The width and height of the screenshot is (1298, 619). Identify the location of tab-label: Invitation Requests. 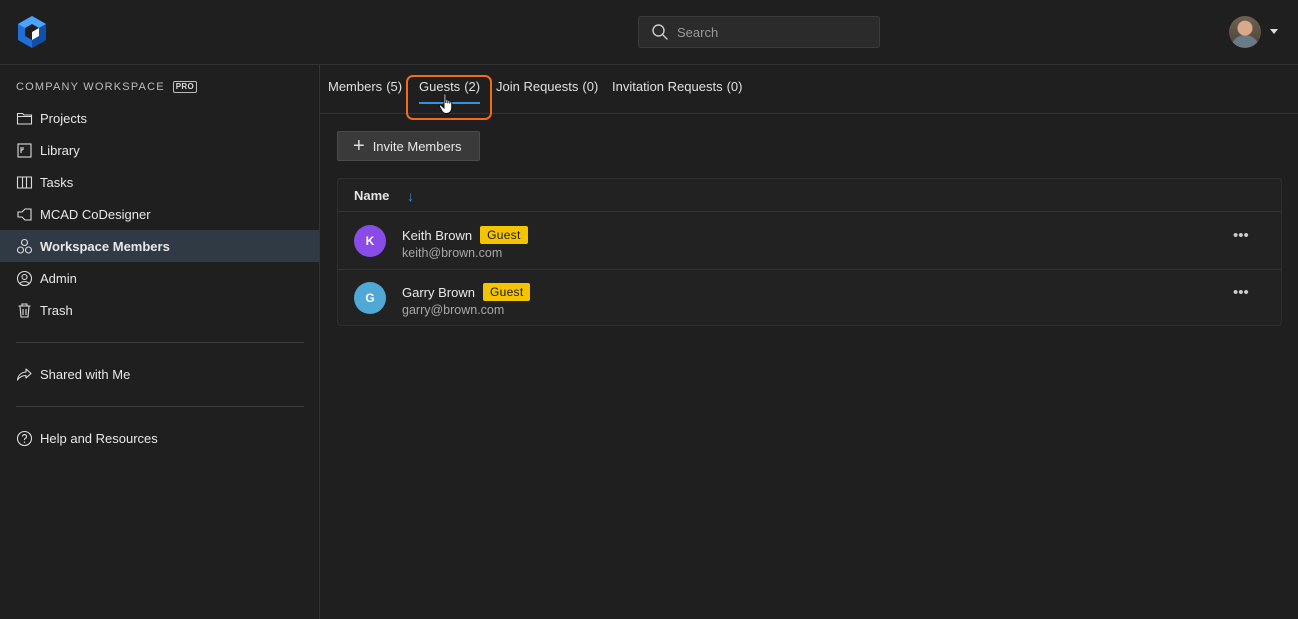
(667, 86).